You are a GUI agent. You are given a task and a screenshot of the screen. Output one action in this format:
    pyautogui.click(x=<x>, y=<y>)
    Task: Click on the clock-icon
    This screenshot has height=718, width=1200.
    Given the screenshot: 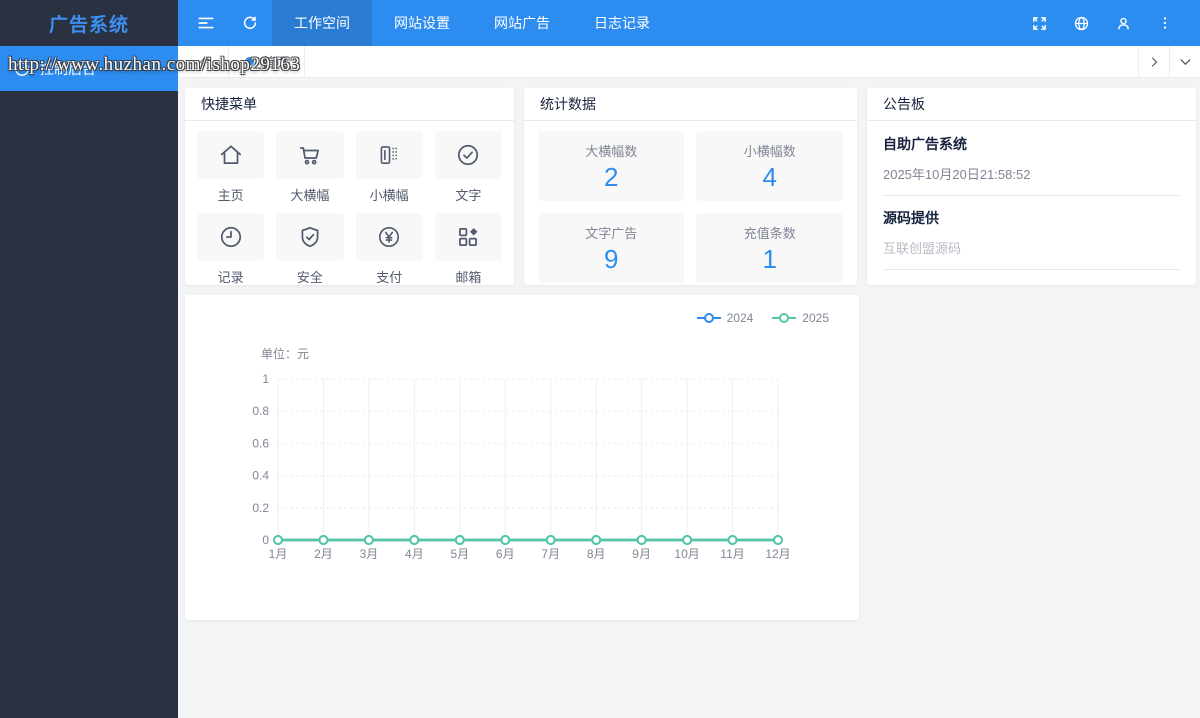 What is the action you would take?
    pyautogui.click(x=231, y=237)
    